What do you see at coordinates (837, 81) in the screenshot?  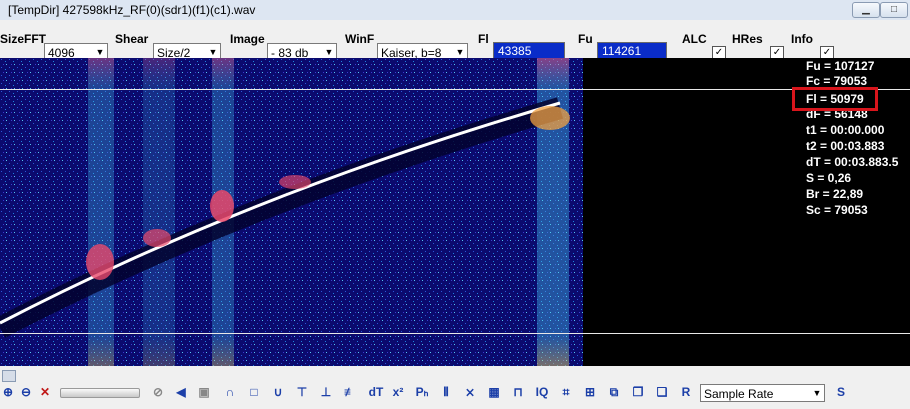 I see `info-fc: Fc = 79053` at bounding box center [837, 81].